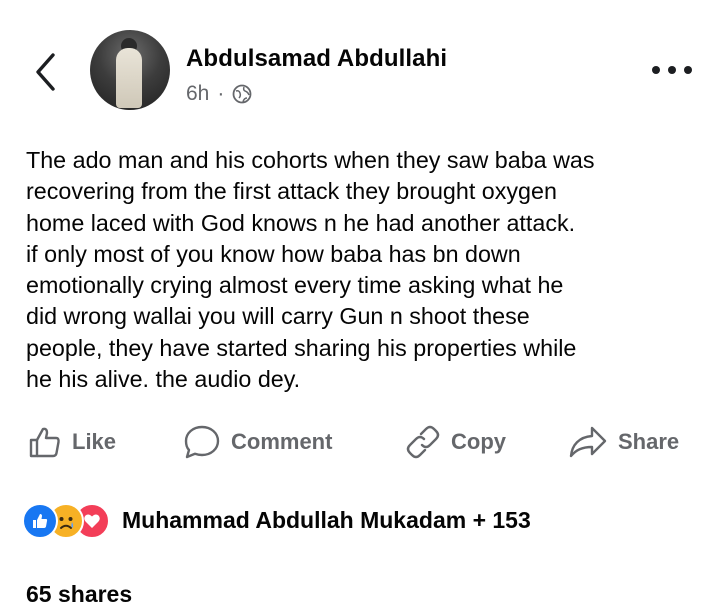  Describe the element at coordinates (316, 59) in the screenshot. I see `author-name: Abdulsamad Abdullahi` at that location.